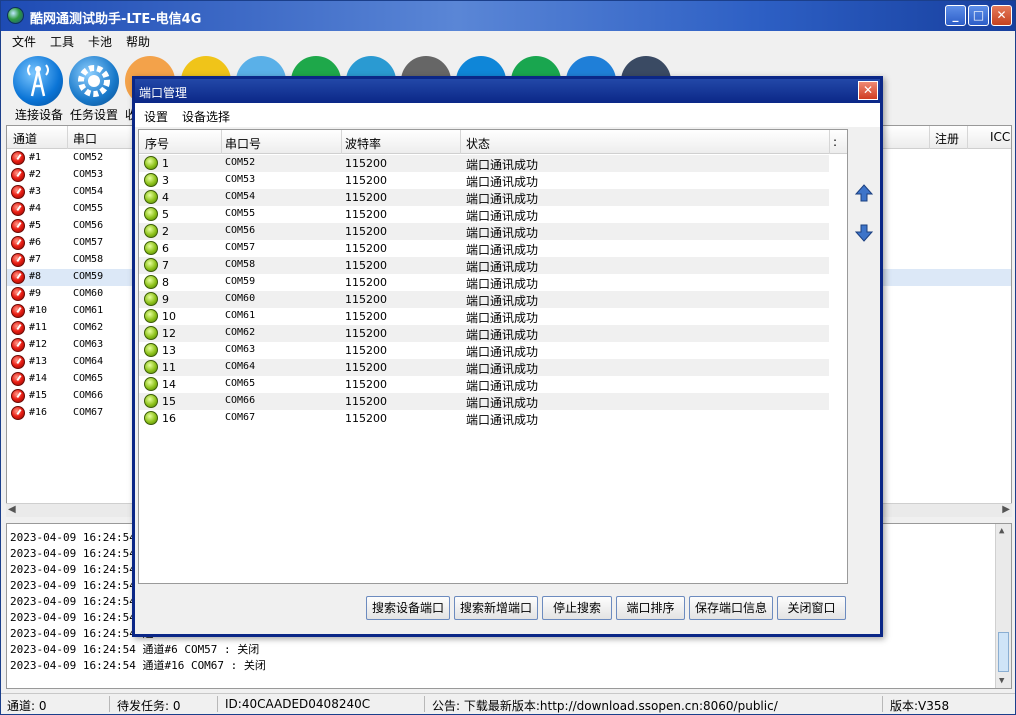  I want to click on list-item: 13 COM63 115200 端口通讯成功, so click(484, 350).